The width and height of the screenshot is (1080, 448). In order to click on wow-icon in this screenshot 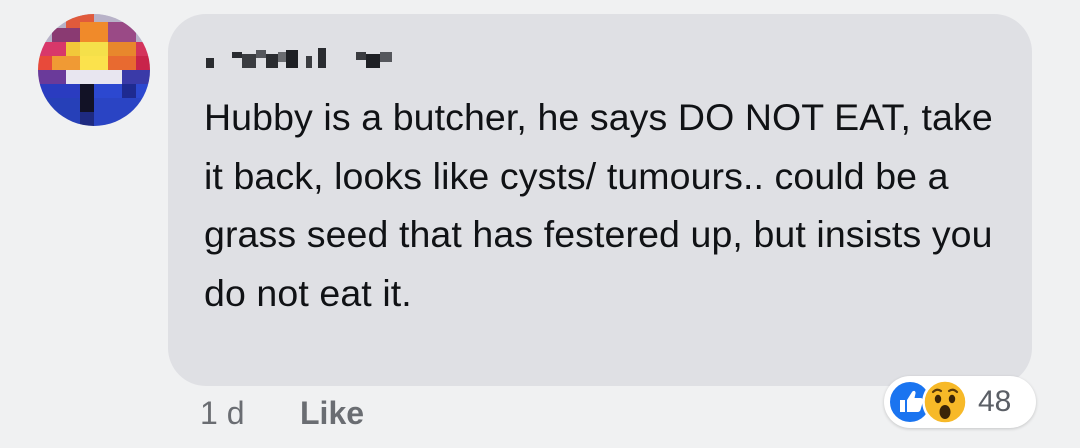, I will do `click(945, 402)`.